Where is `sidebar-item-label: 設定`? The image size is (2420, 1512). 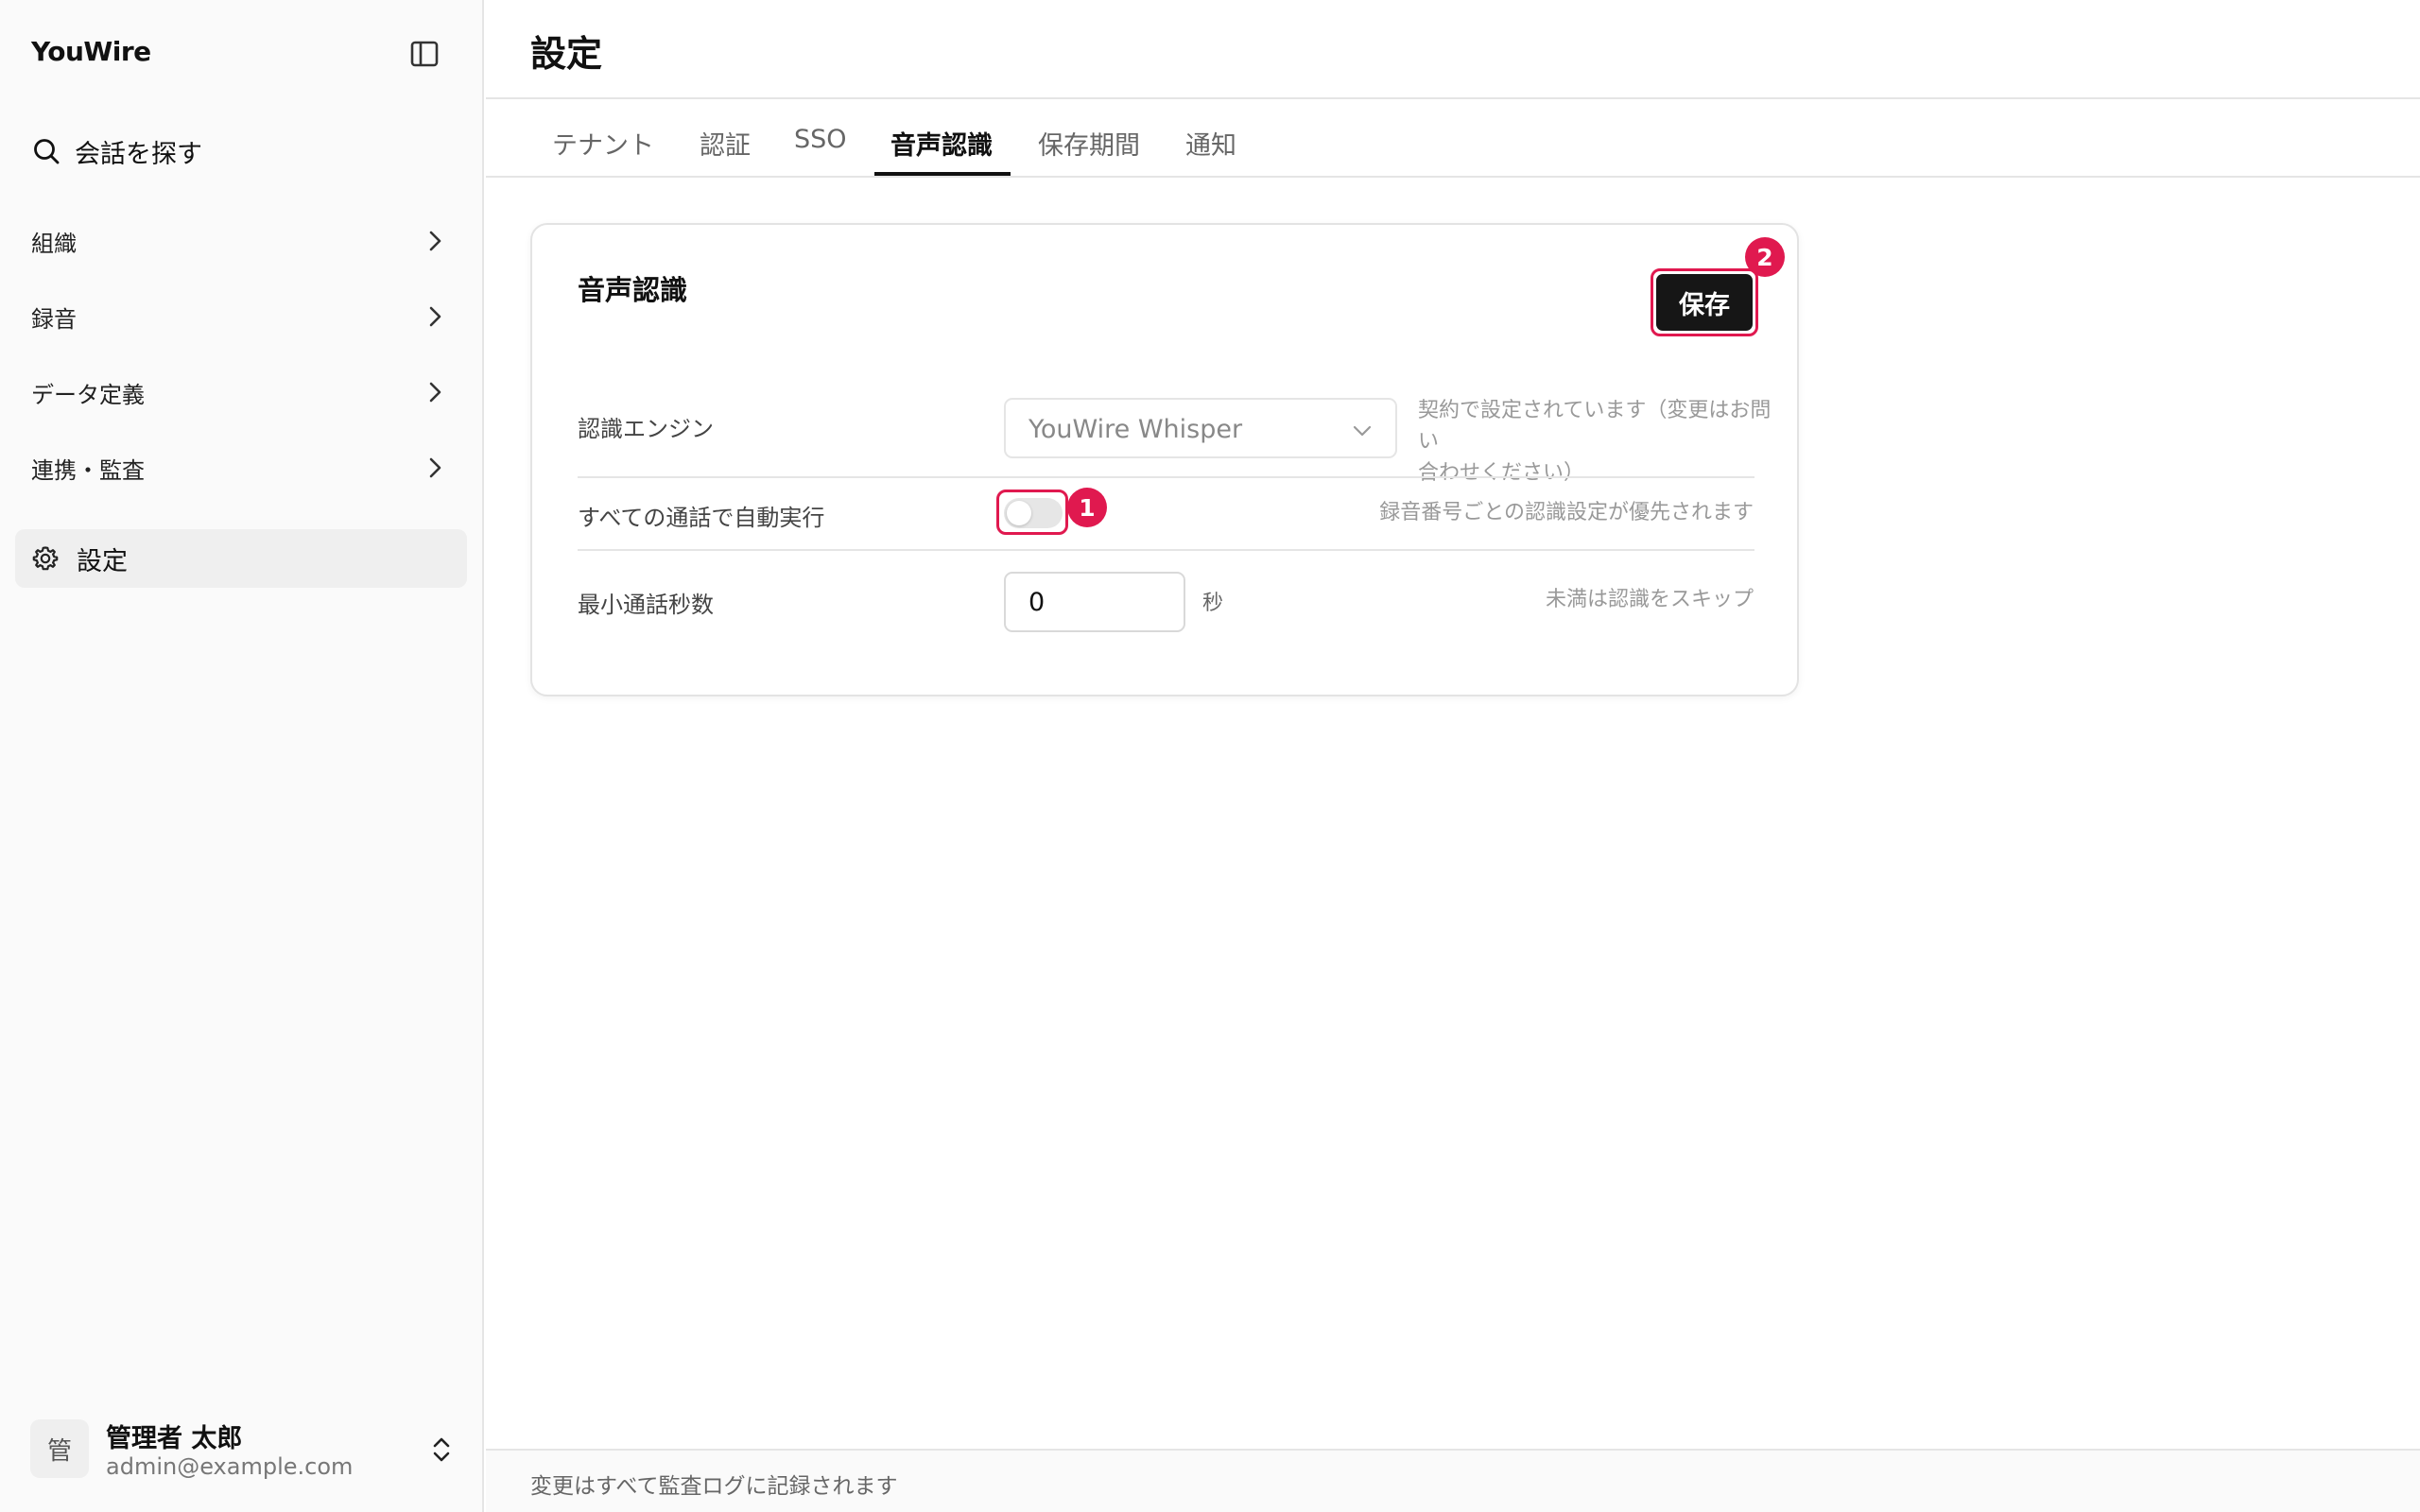
sidebar-item-label: 設定 is located at coordinates (103, 561).